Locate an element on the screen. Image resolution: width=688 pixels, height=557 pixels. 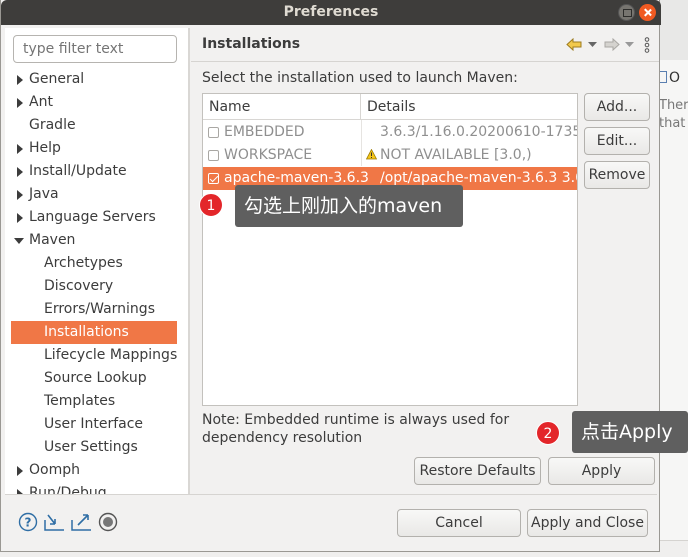
tree-item-label: Discovery is located at coordinates (79, 286).